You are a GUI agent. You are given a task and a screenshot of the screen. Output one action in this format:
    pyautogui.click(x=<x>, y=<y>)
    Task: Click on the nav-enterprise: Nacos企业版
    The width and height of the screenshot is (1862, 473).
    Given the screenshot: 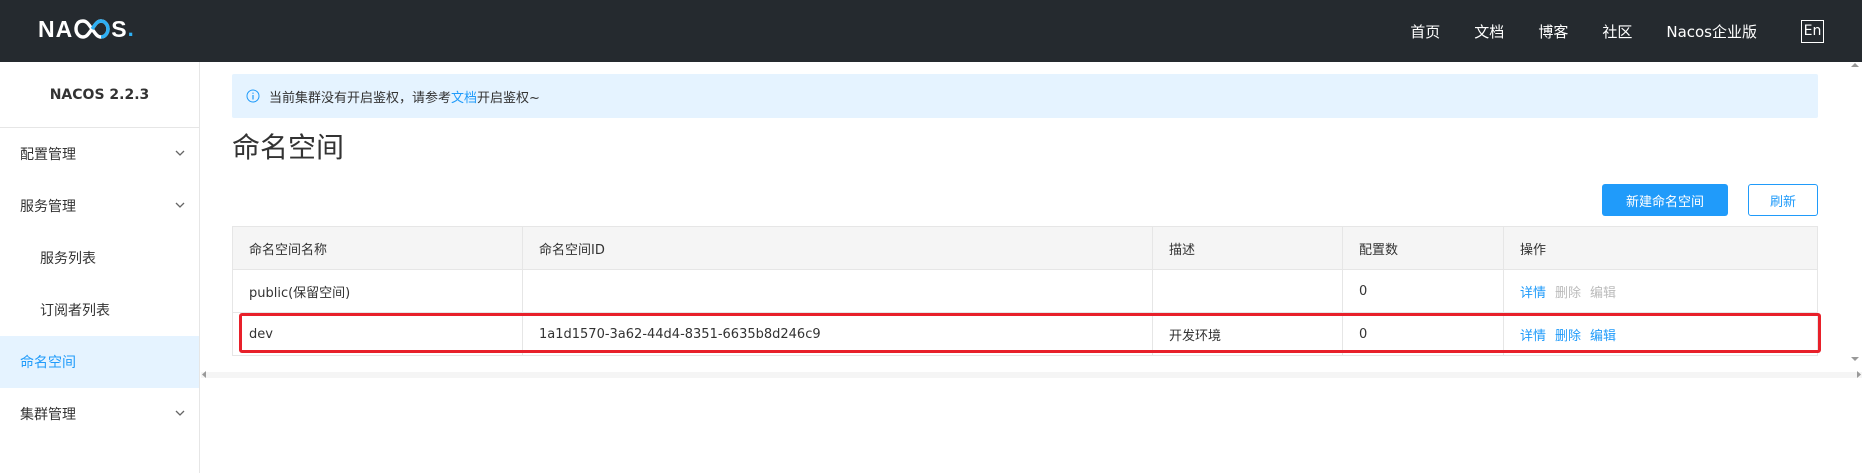 What is the action you would take?
    pyautogui.click(x=1711, y=31)
    